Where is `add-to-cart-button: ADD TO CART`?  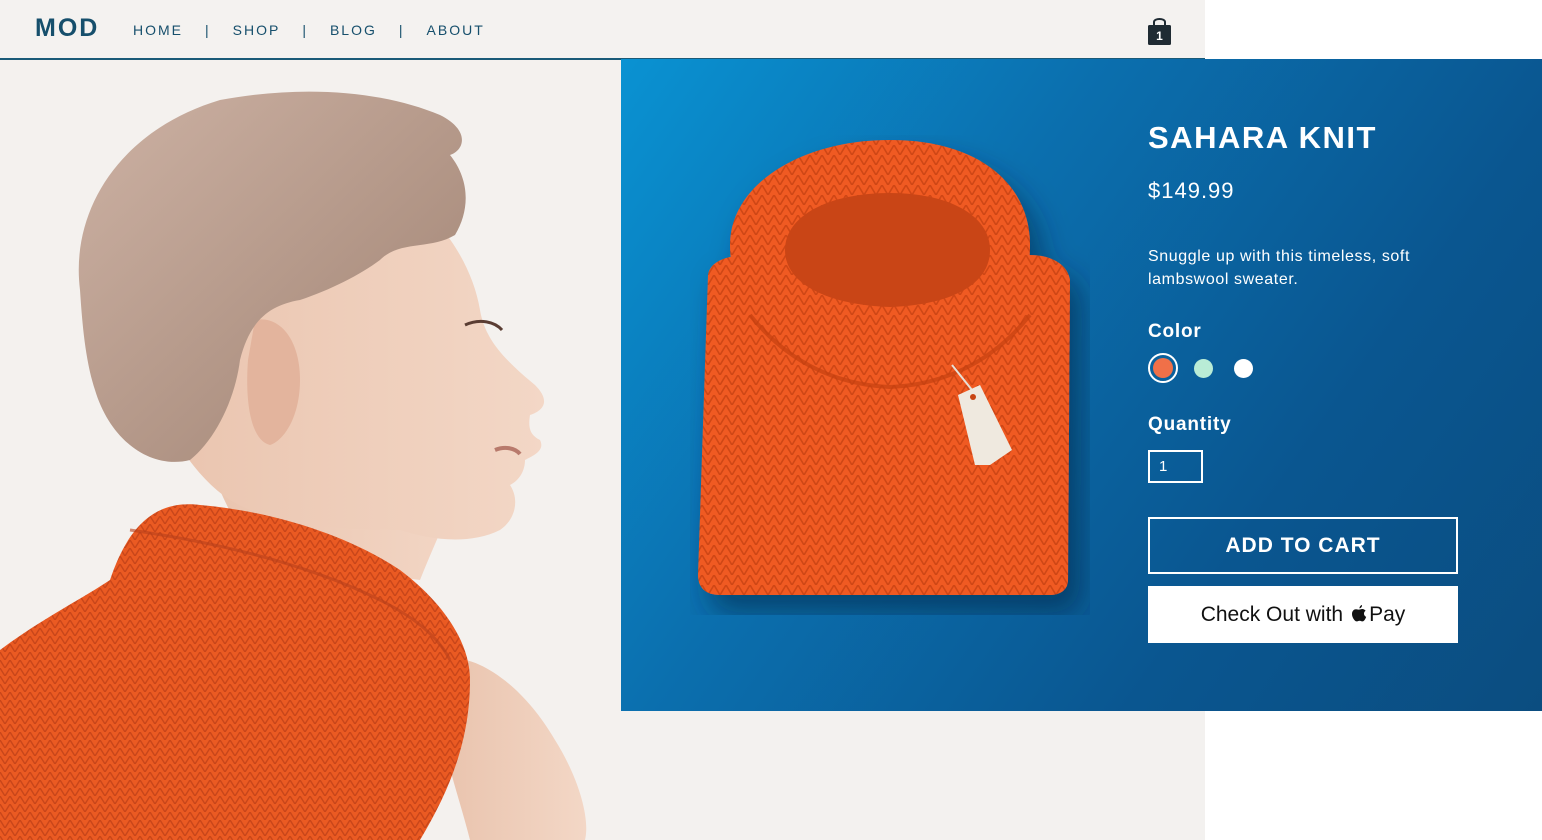 add-to-cart-button: ADD TO CART is located at coordinates (1303, 545).